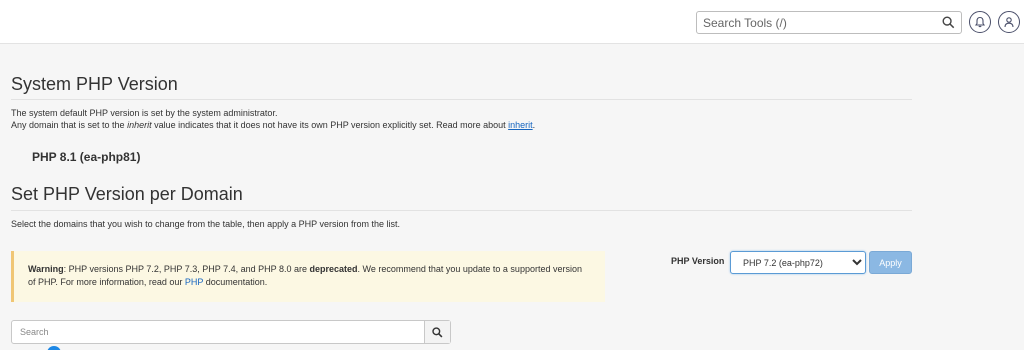  I want to click on php-version-select: PHP 7.2 (ea-php72), so click(798, 262).